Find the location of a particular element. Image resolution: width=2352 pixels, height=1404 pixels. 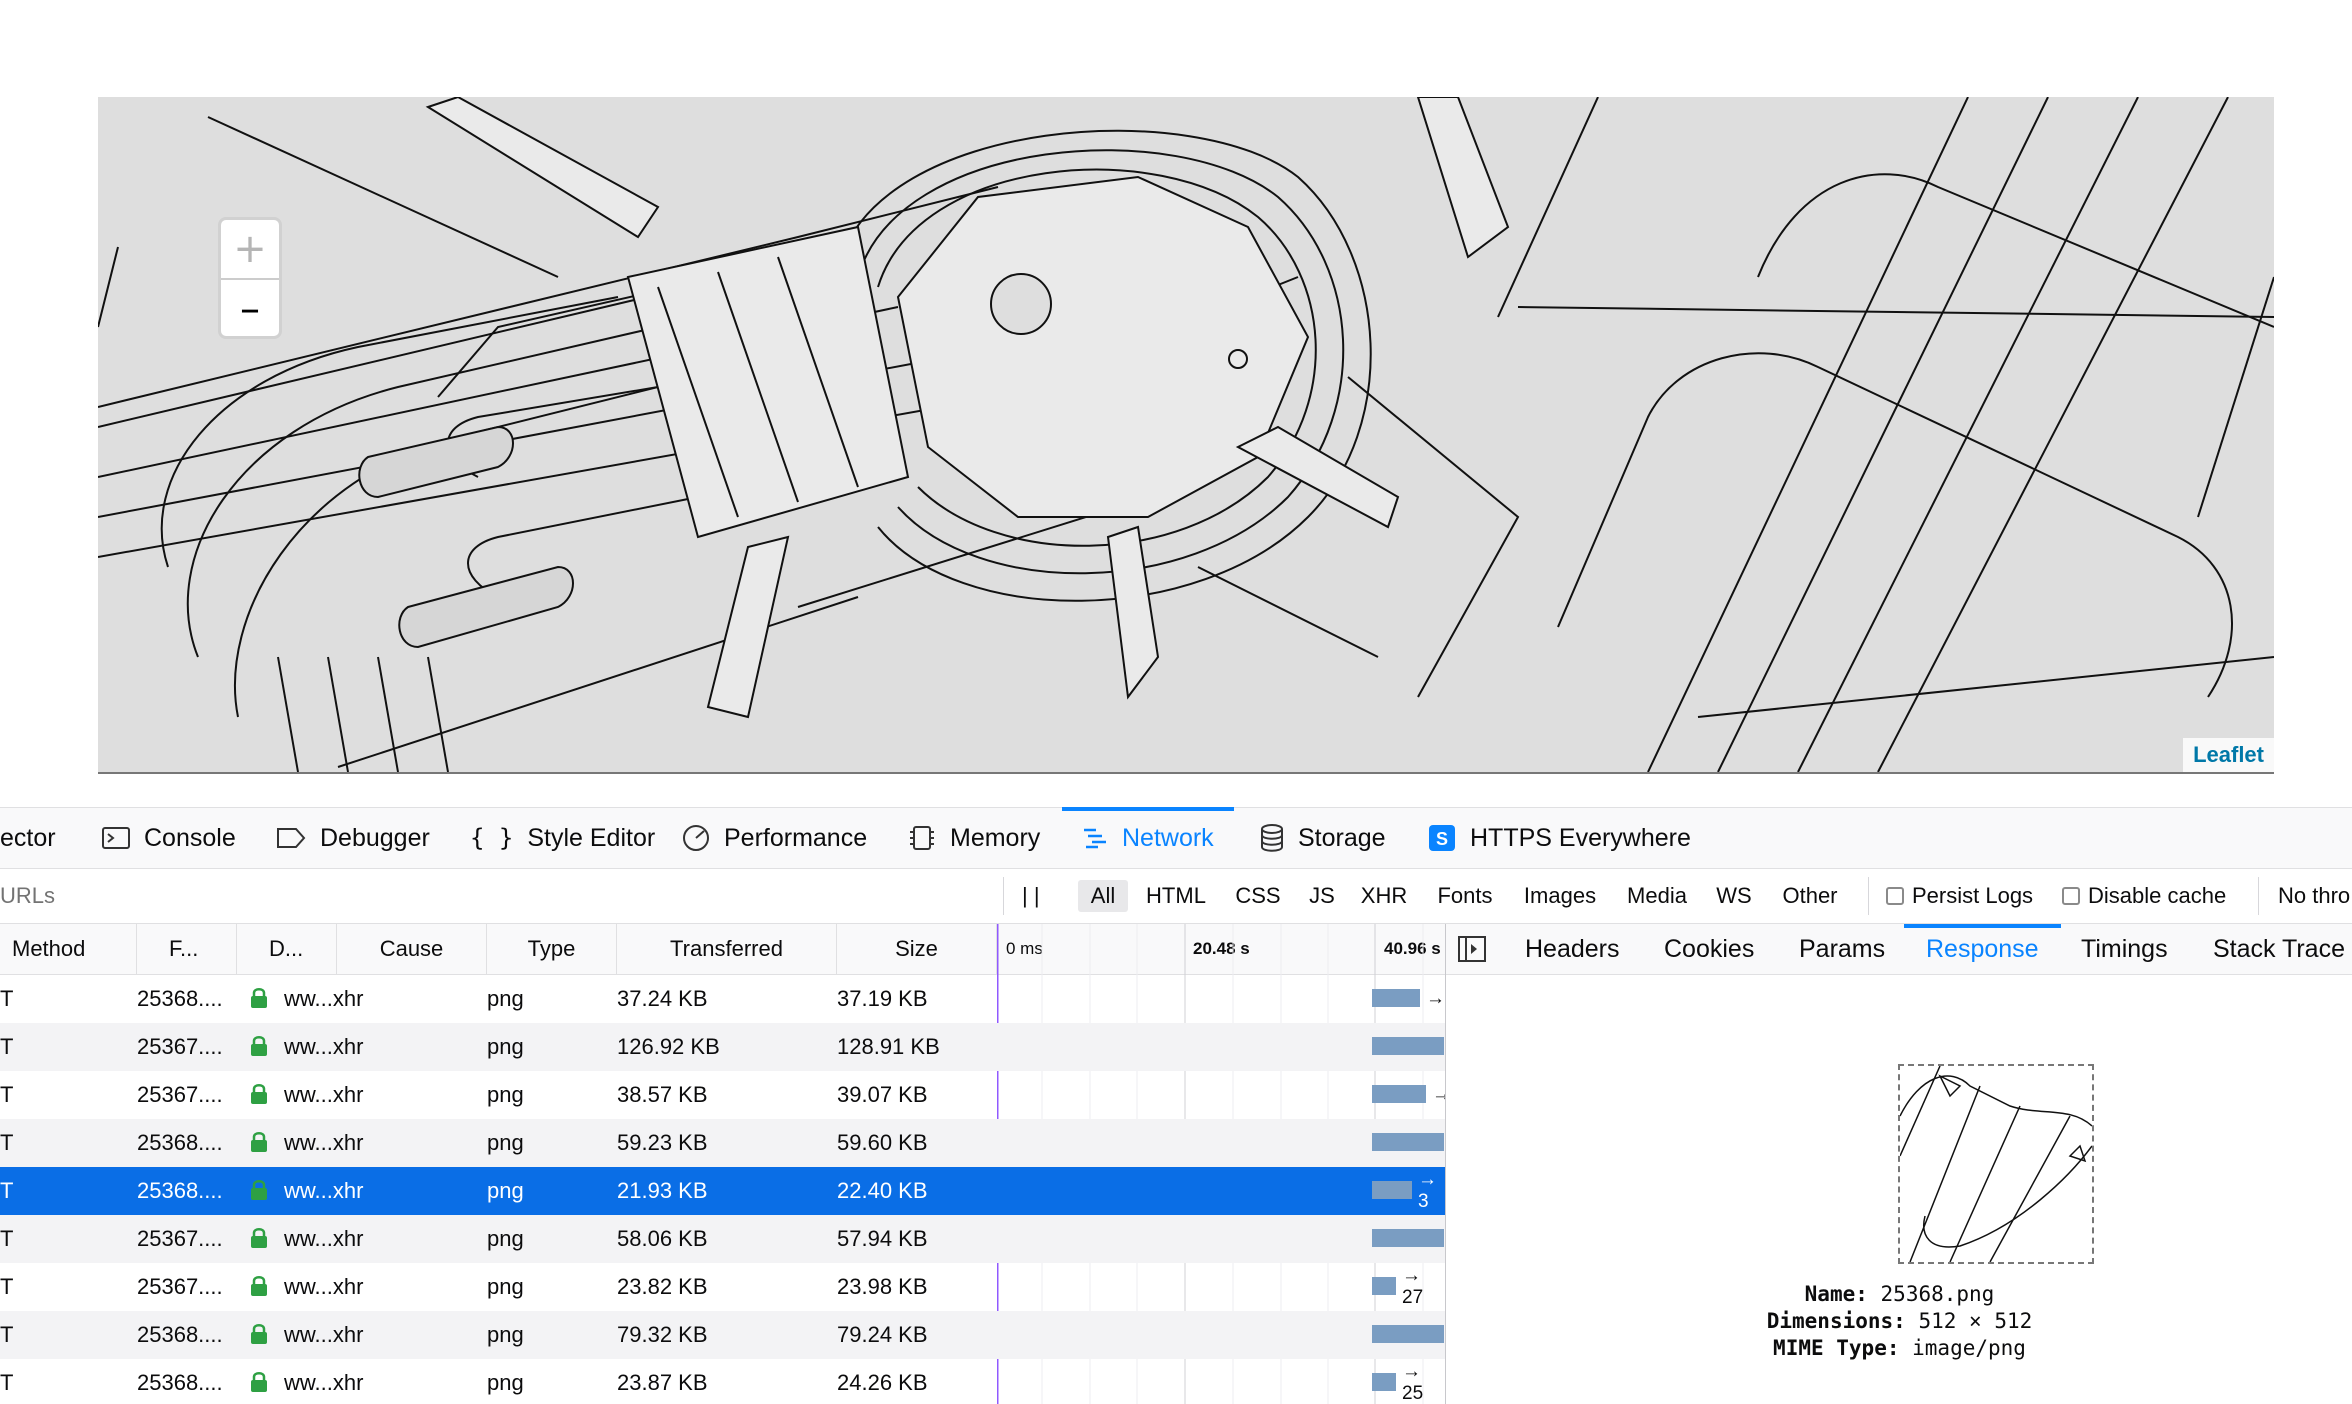

filter-images: Images is located at coordinates (1560, 896).